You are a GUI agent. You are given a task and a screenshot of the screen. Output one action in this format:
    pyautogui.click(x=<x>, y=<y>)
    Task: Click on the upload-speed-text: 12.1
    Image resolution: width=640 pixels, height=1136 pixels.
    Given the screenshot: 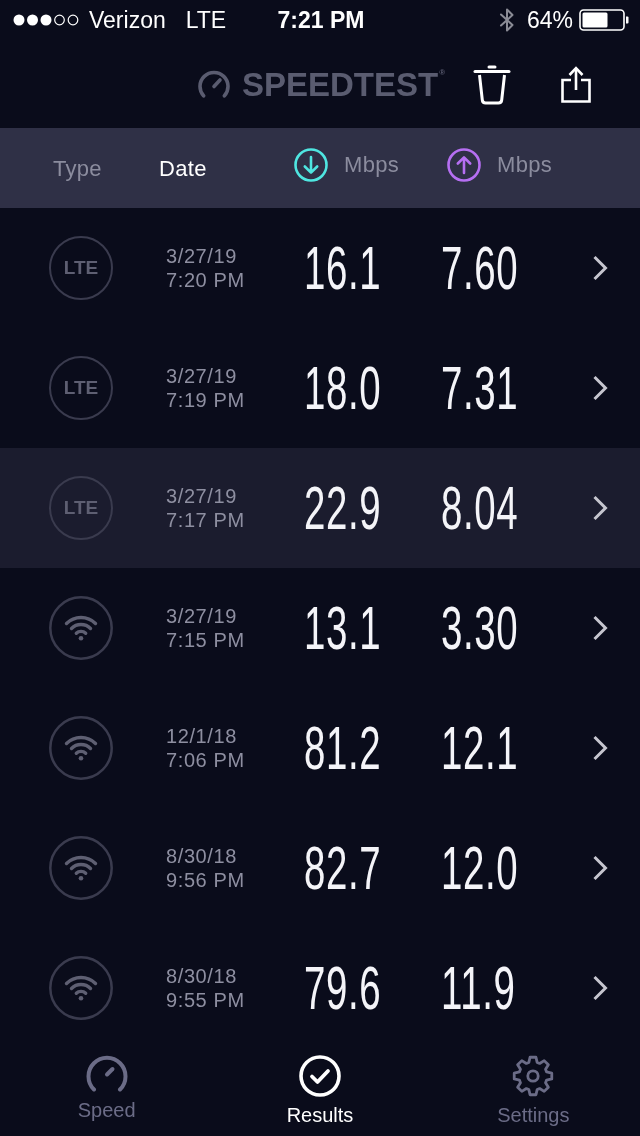 What is the action you would take?
    pyautogui.click(x=480, y=748)
    